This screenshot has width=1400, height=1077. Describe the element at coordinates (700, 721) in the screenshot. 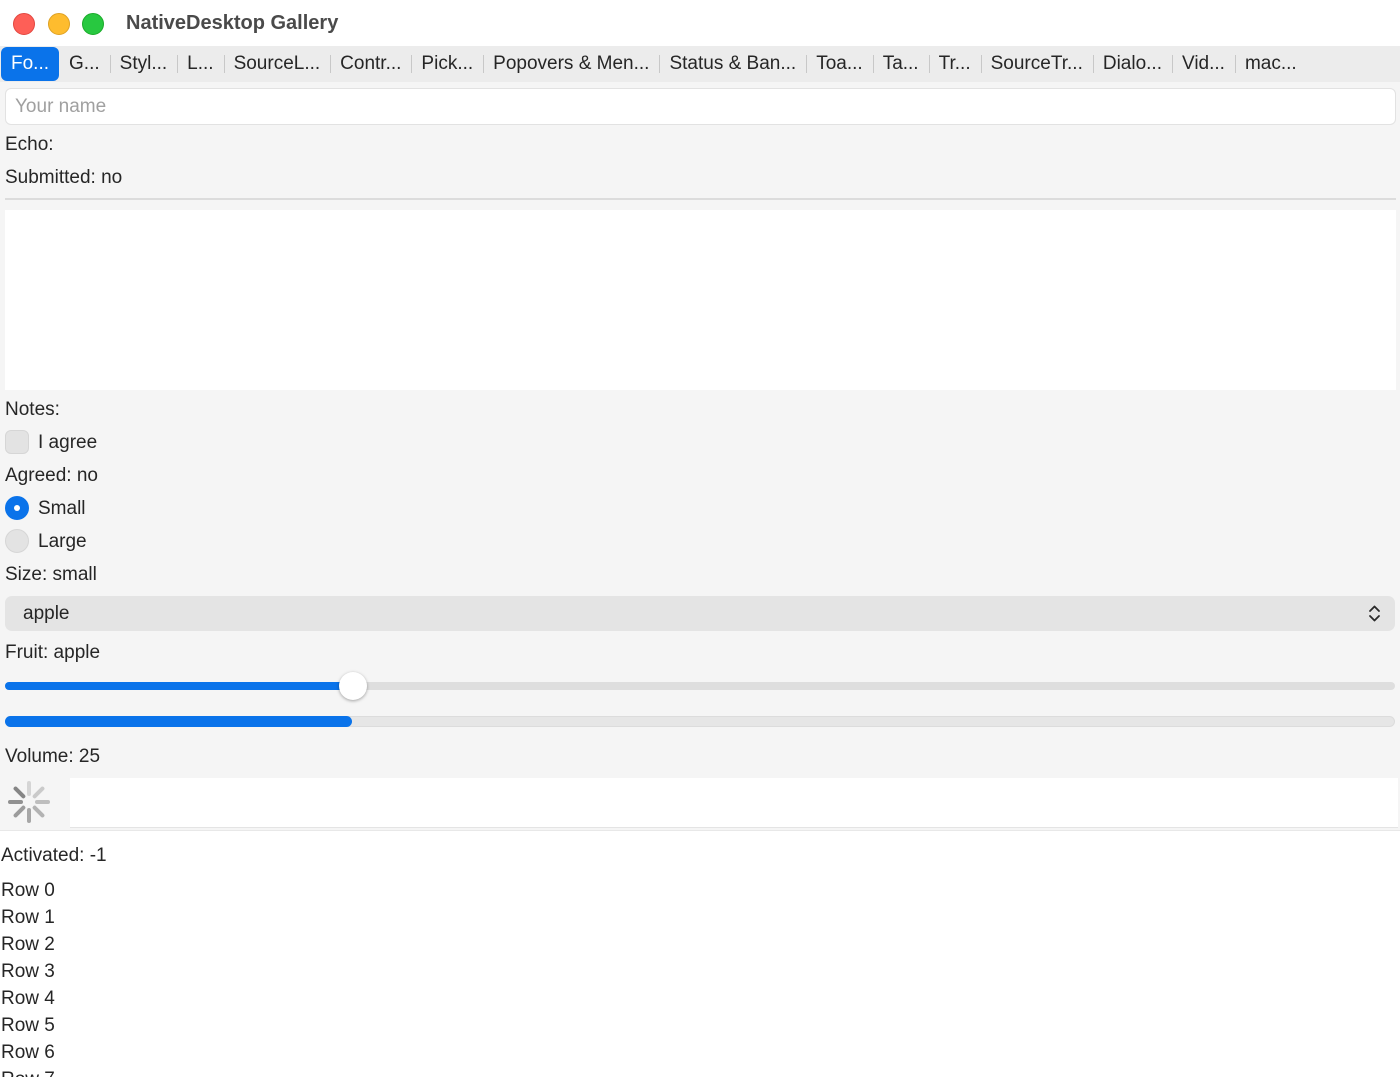

I see `volume-progress-bar` at that location.